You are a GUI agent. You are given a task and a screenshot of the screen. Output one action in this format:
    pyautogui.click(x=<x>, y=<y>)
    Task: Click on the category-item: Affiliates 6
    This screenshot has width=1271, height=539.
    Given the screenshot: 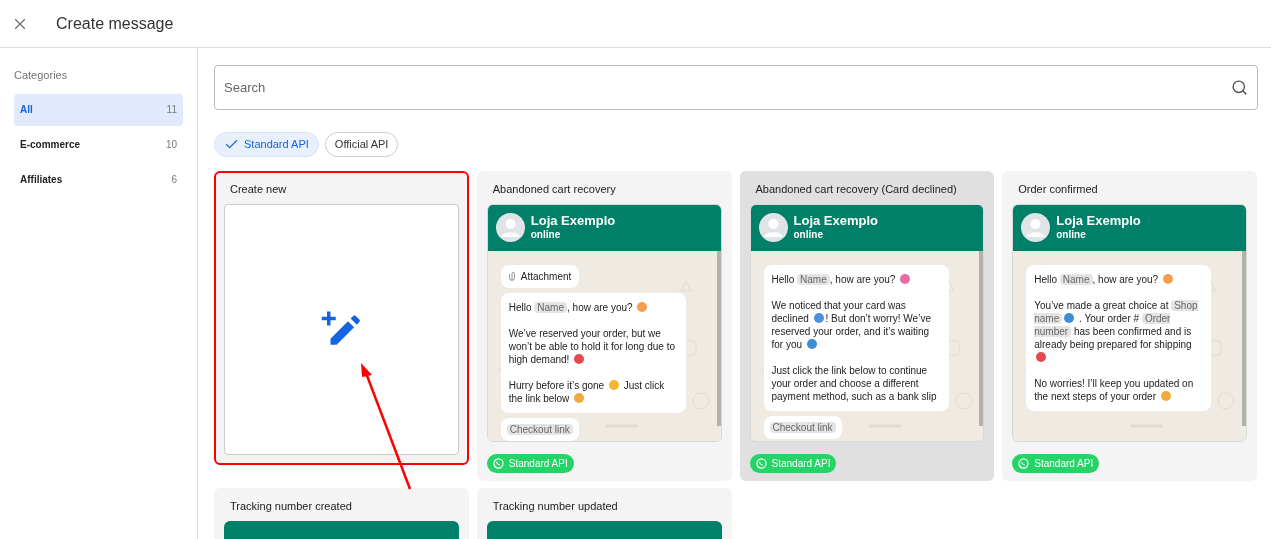 What is the action you would take?
    pyautogui.click(x=98, y=179)
    